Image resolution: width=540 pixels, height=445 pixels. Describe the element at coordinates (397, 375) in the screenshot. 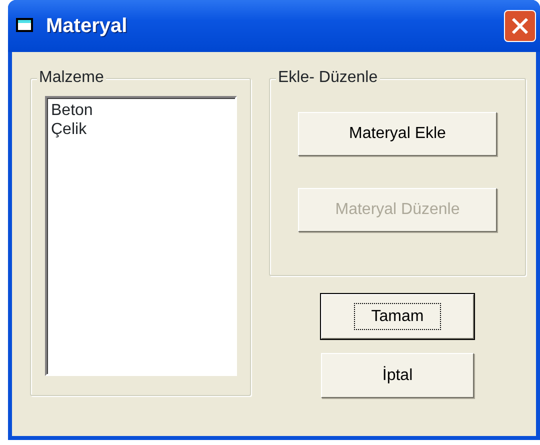

I see `cancel-button: İptal` at that location.